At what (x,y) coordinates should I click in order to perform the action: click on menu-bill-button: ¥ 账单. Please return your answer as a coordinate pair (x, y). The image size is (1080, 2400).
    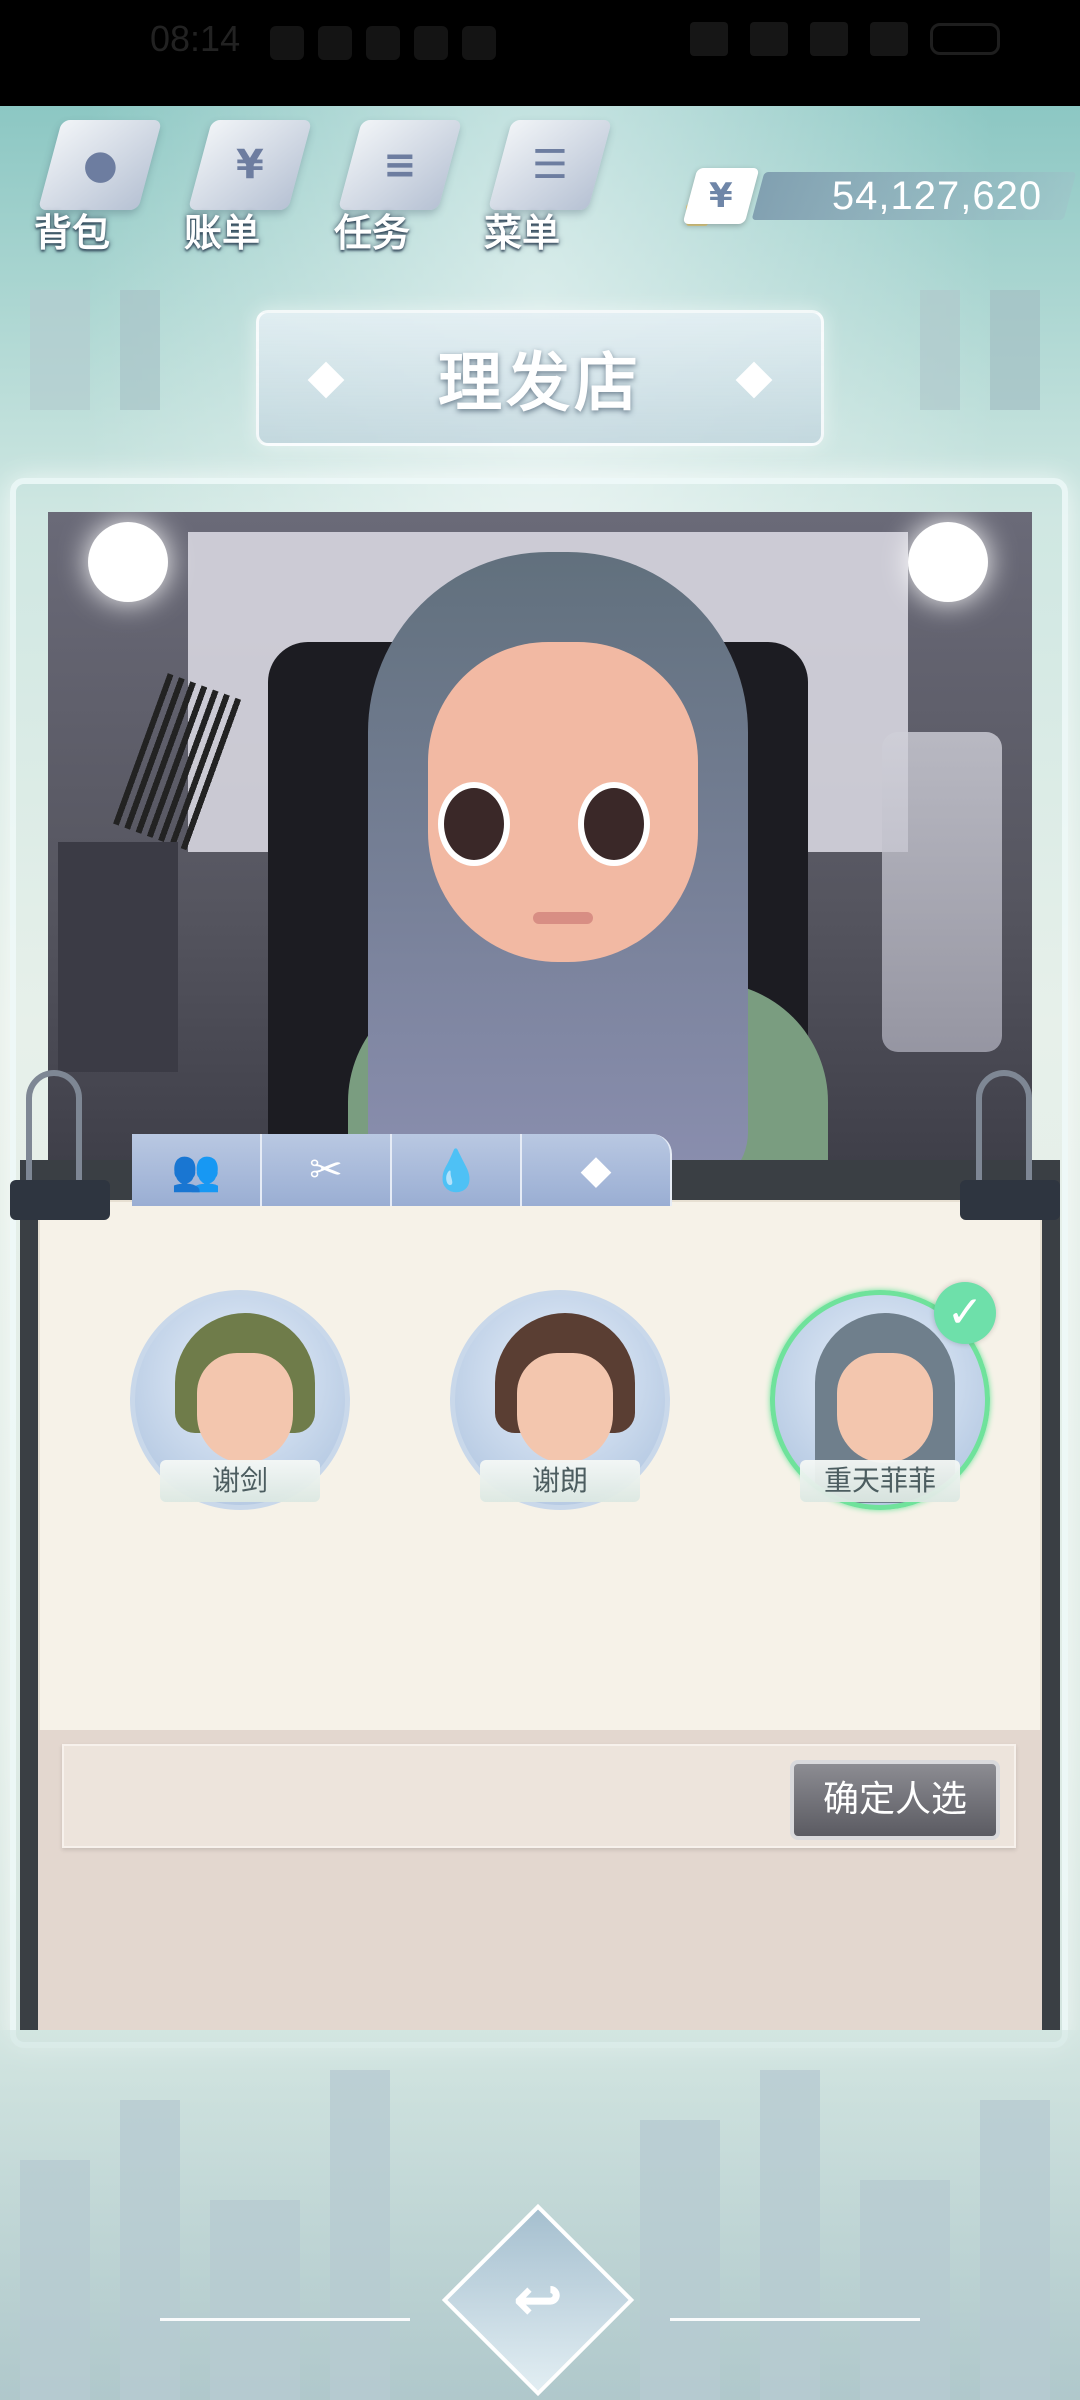
    Looking at the image, I should click on (246, 190).